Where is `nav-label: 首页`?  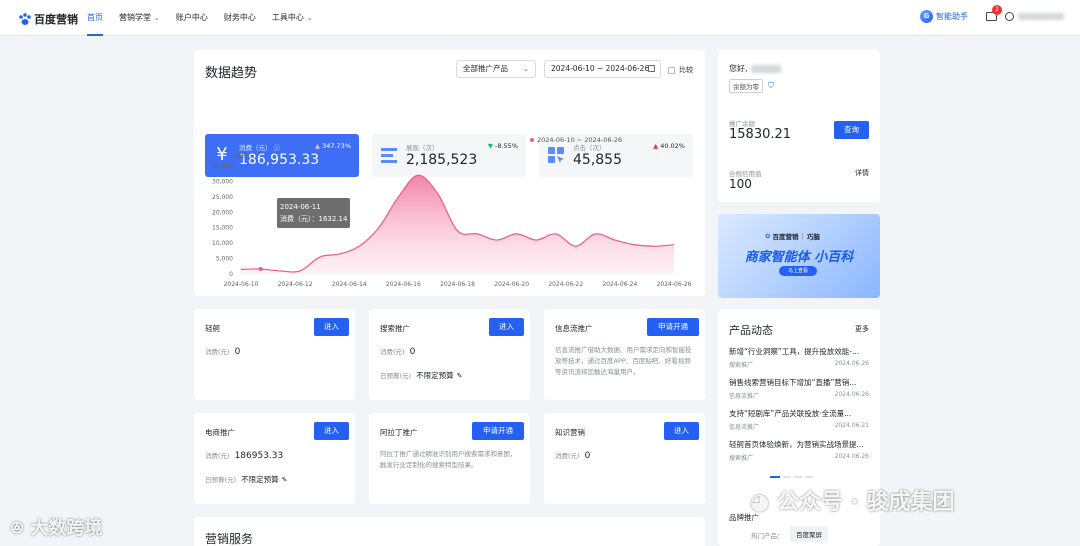
nav-label: 首页 is located at coordinates (95, 17).